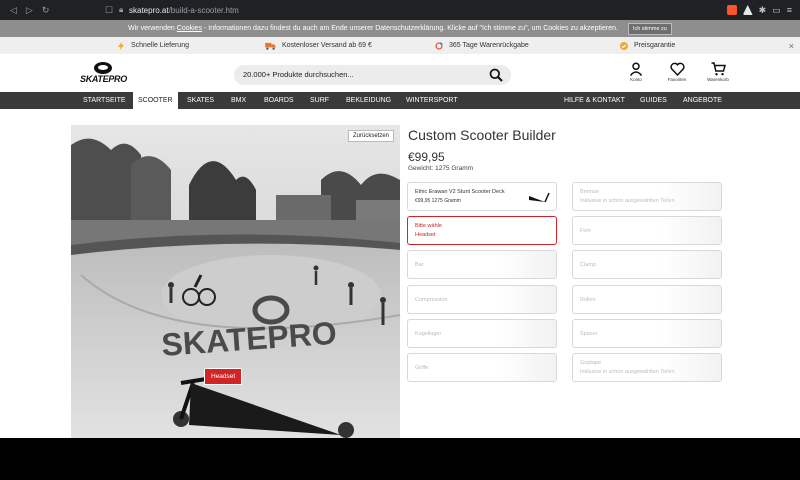 This screenshot has height=480, width=800. I want to click on part-spacer: Spacer, so click(647, 333).